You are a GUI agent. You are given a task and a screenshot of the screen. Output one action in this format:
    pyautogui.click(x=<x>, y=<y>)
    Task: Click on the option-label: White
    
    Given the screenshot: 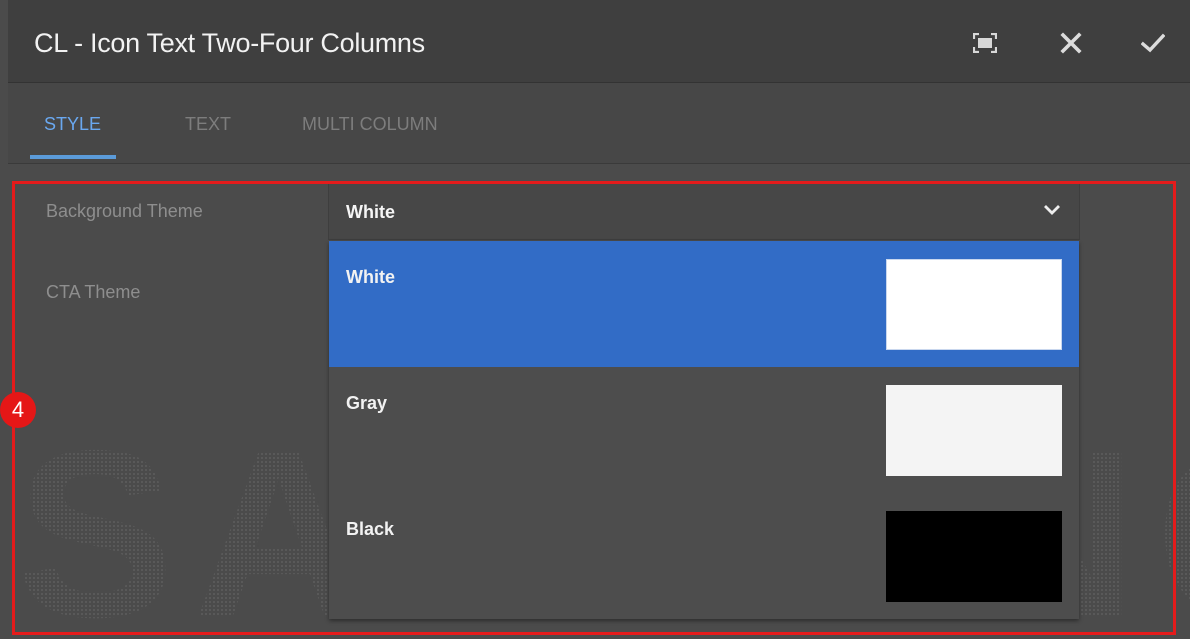 What is the action you would take?
    pyautogui.click(x=370, y=277)
    